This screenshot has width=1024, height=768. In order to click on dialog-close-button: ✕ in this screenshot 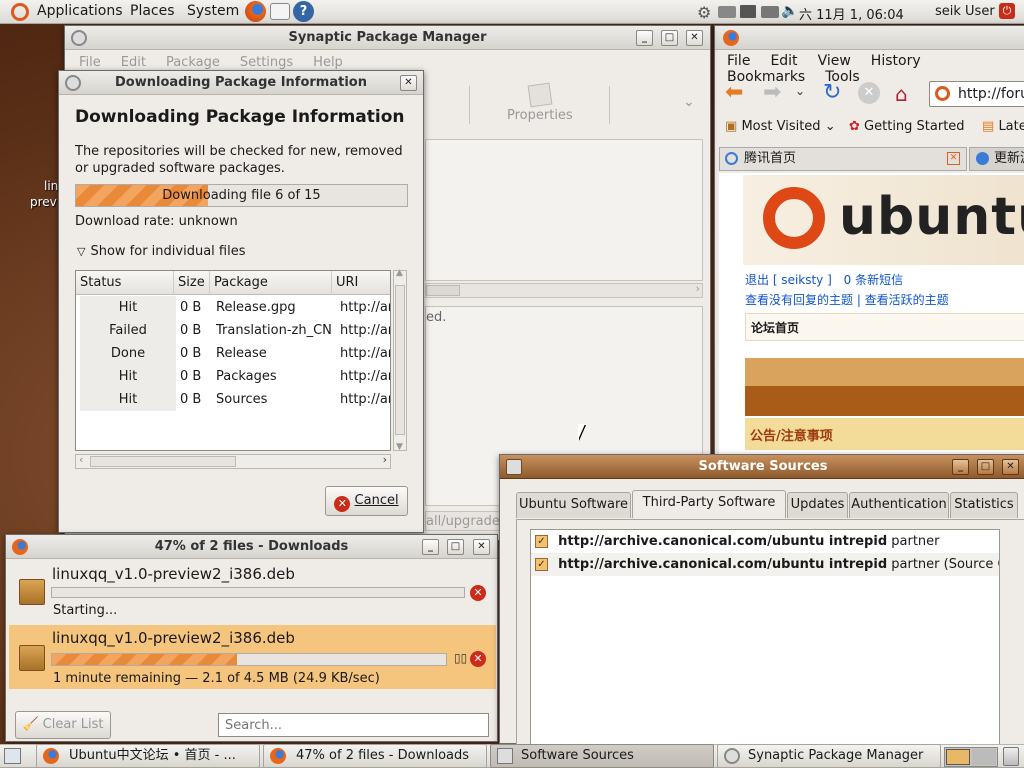, I will do `click(408, 83)`.